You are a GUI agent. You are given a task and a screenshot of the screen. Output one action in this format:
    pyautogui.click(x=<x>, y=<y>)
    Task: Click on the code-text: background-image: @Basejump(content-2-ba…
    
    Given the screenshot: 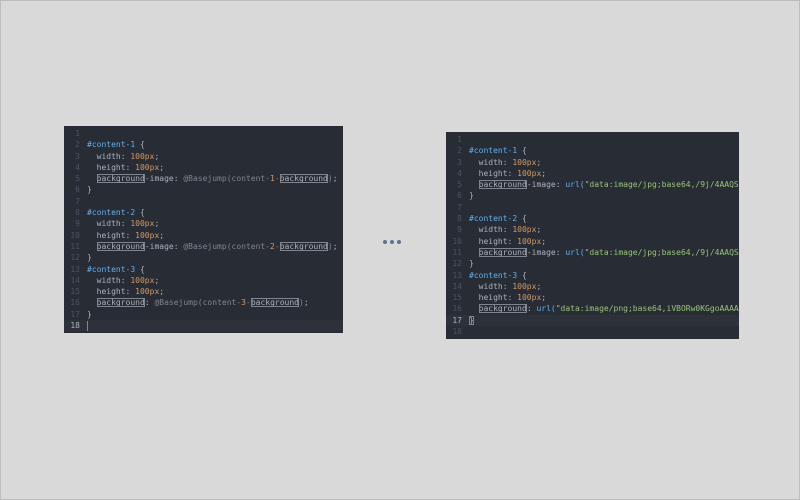 What is the action you would take?
    pyautogui.click(x=212, y=246)
    